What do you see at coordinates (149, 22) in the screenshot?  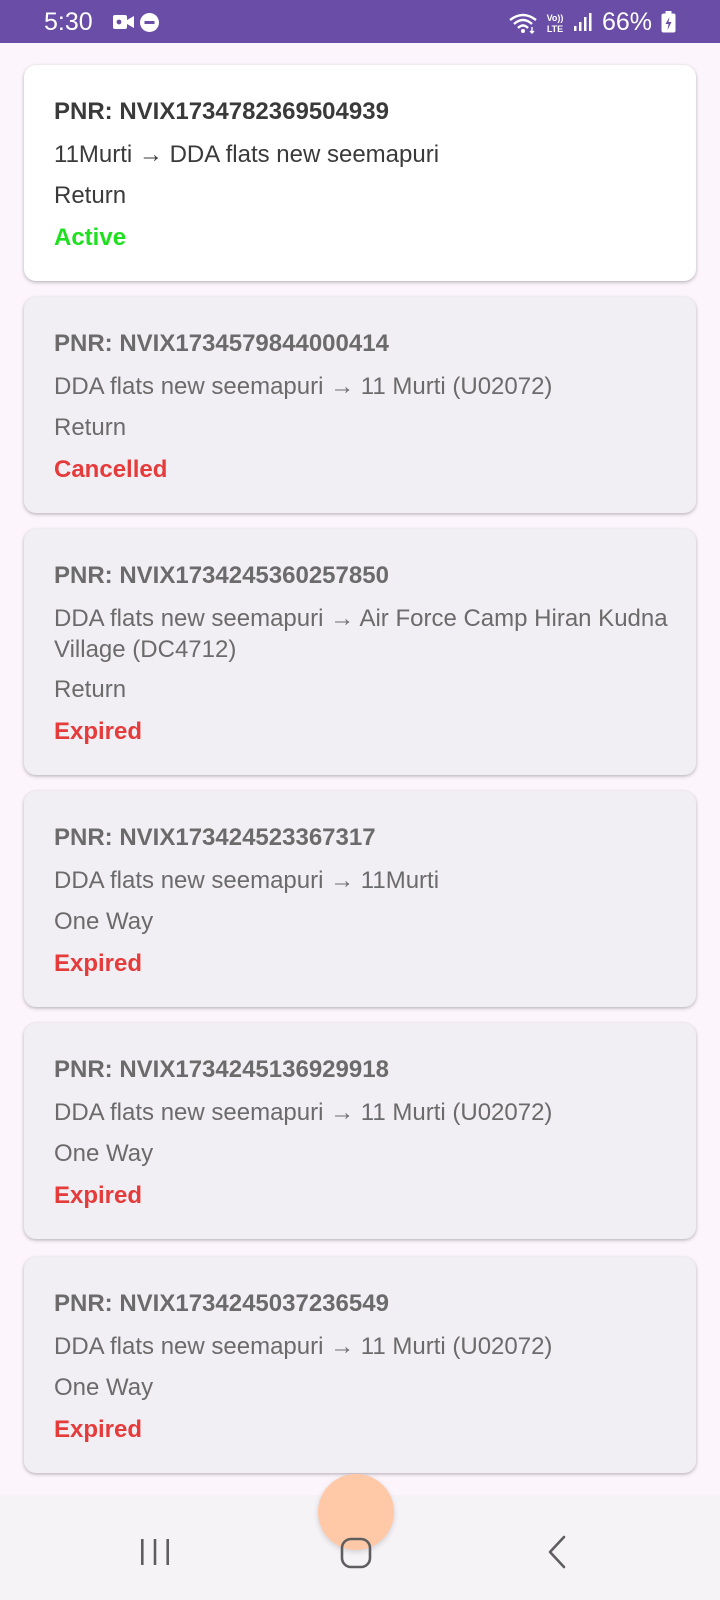 I see `do-not-disturb-icon` at bounding box center [149, 22].